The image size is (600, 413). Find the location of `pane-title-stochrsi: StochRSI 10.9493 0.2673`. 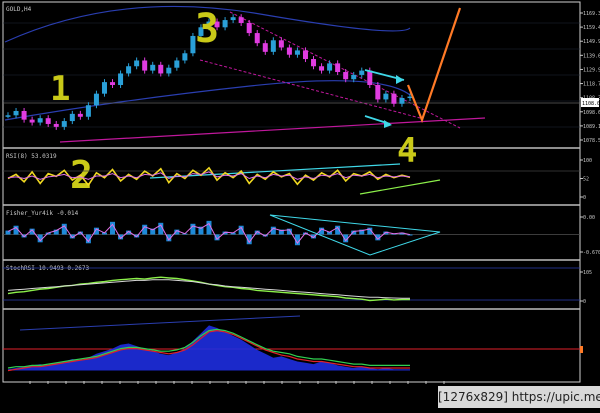

pane-title-stochrsi: StochRSI 10.9493 0.2673 is located at coordinates (47, 268).